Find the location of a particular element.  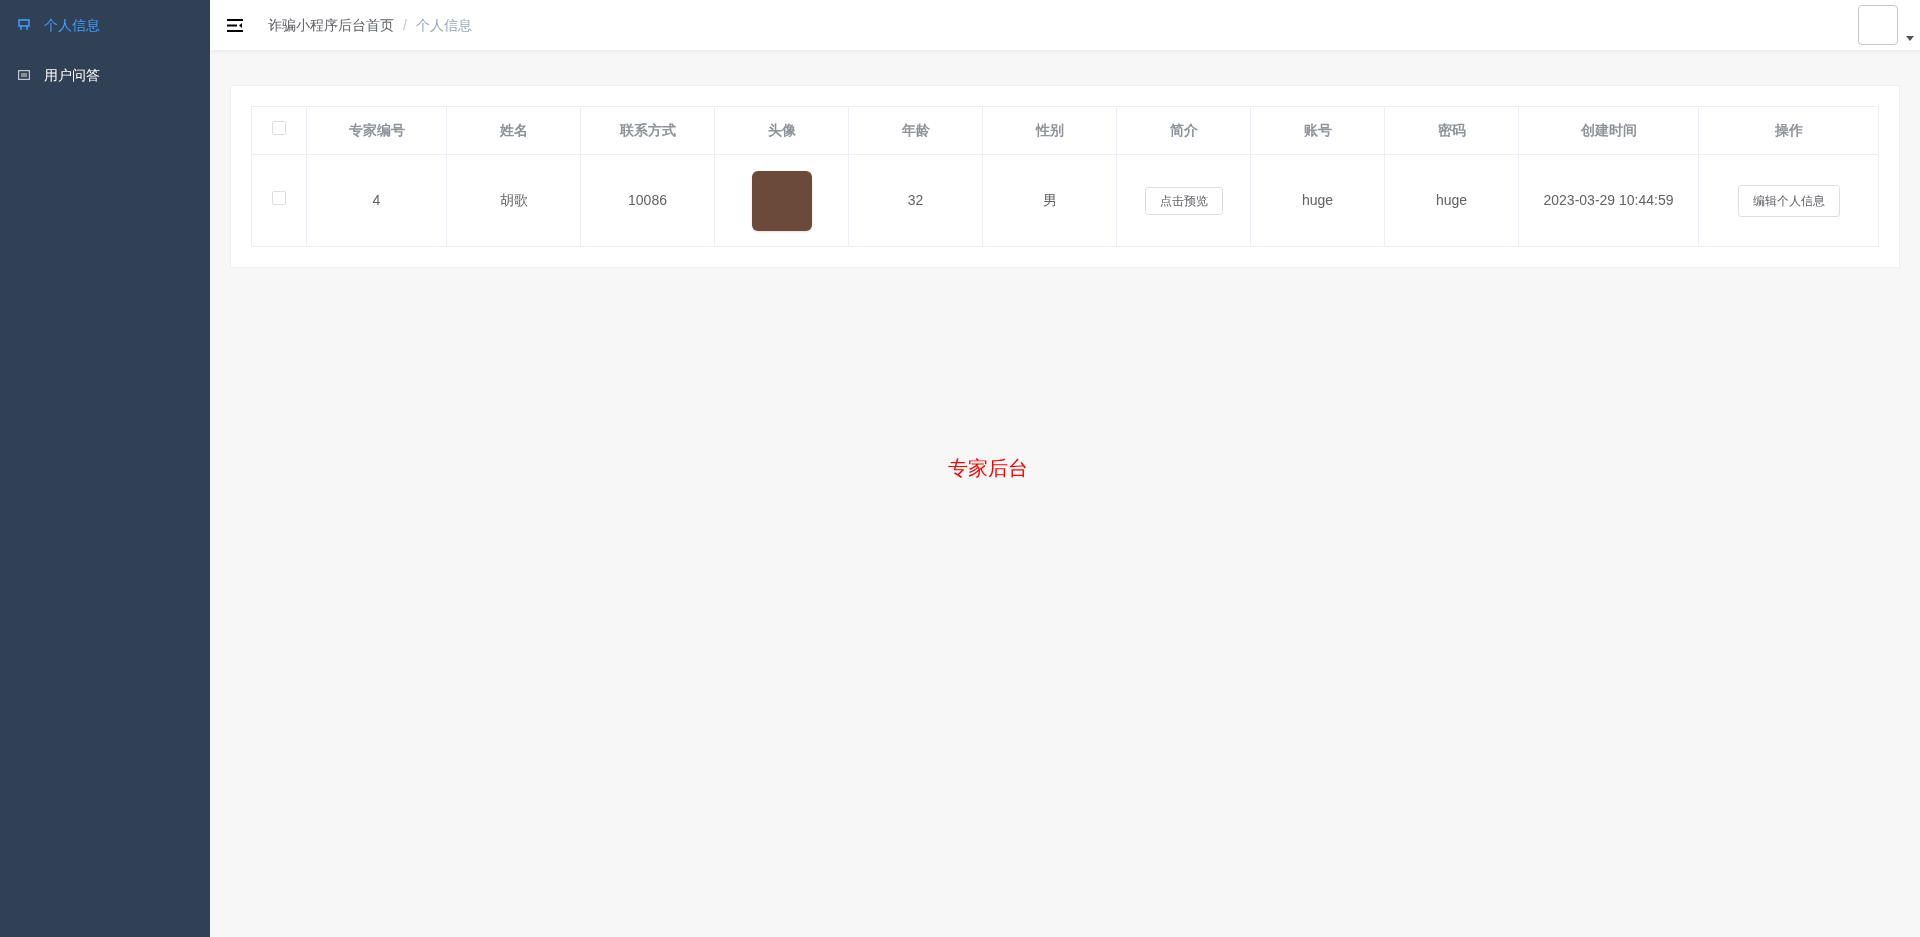

table-cell: 2023-03-29 10:44:59 is located at coordinates (1608, 200).